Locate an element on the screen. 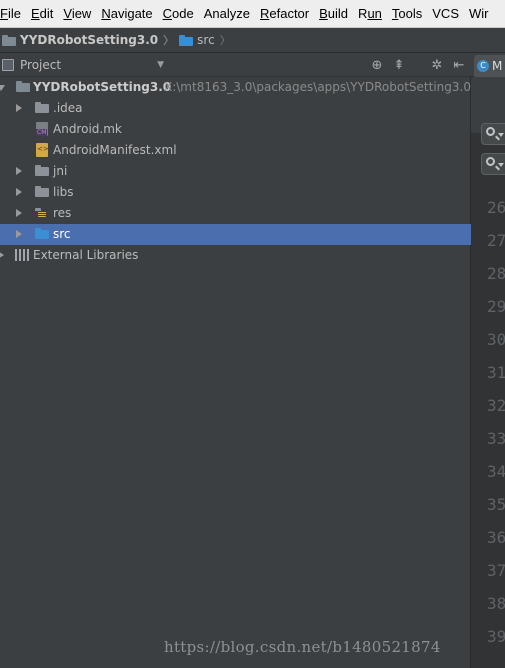 The width and height of the screenshot is (505, 668). menu-file: File is located at coordinates (13, 13).